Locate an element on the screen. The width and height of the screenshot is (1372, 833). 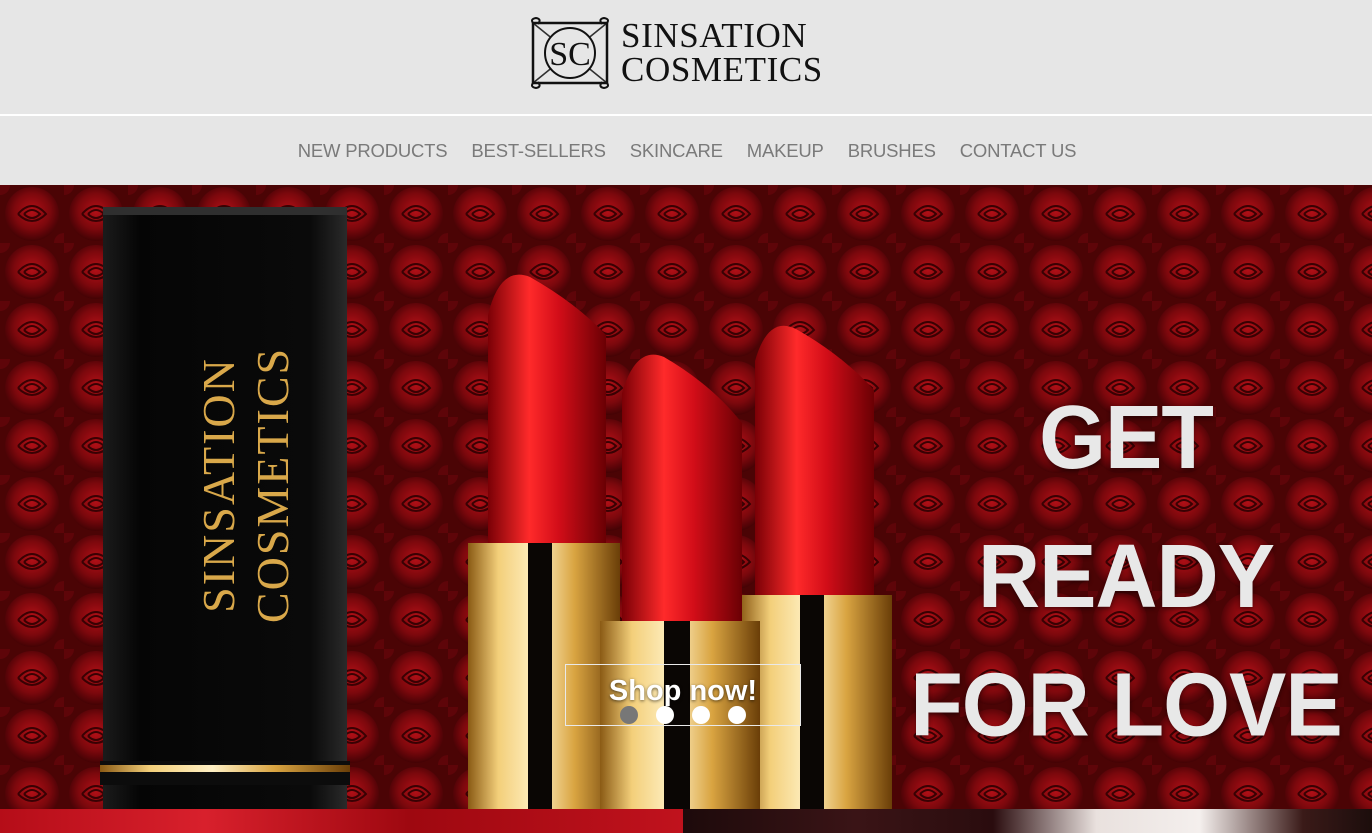
monogram-emblem: SC is located at coordinates (570, 53).